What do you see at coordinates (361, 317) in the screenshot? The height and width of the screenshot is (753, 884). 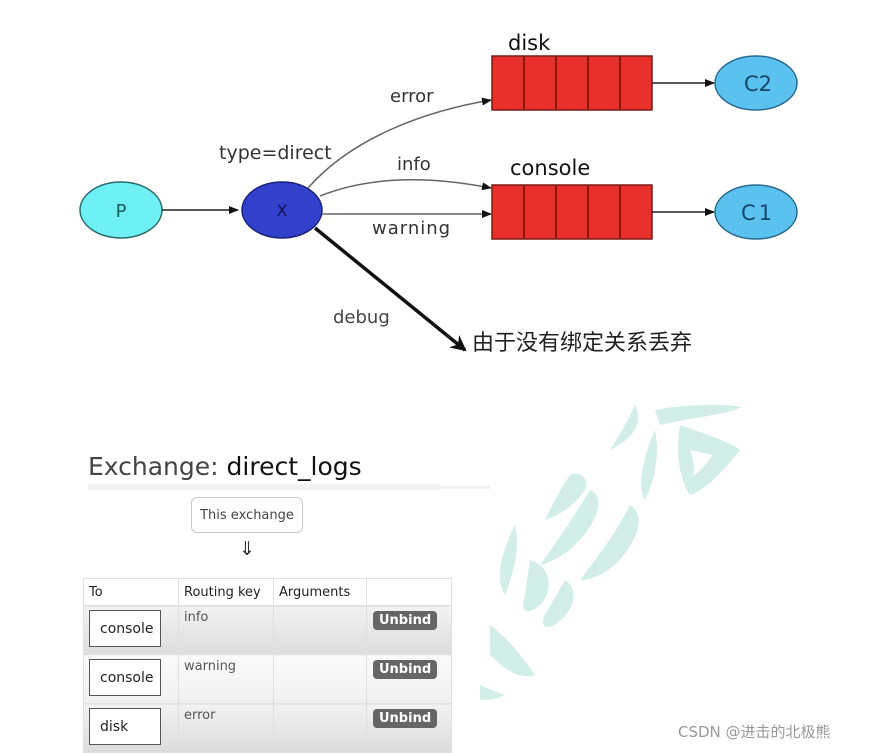 I see `edge-label-debug: debug` at bounding box center [361, 317].